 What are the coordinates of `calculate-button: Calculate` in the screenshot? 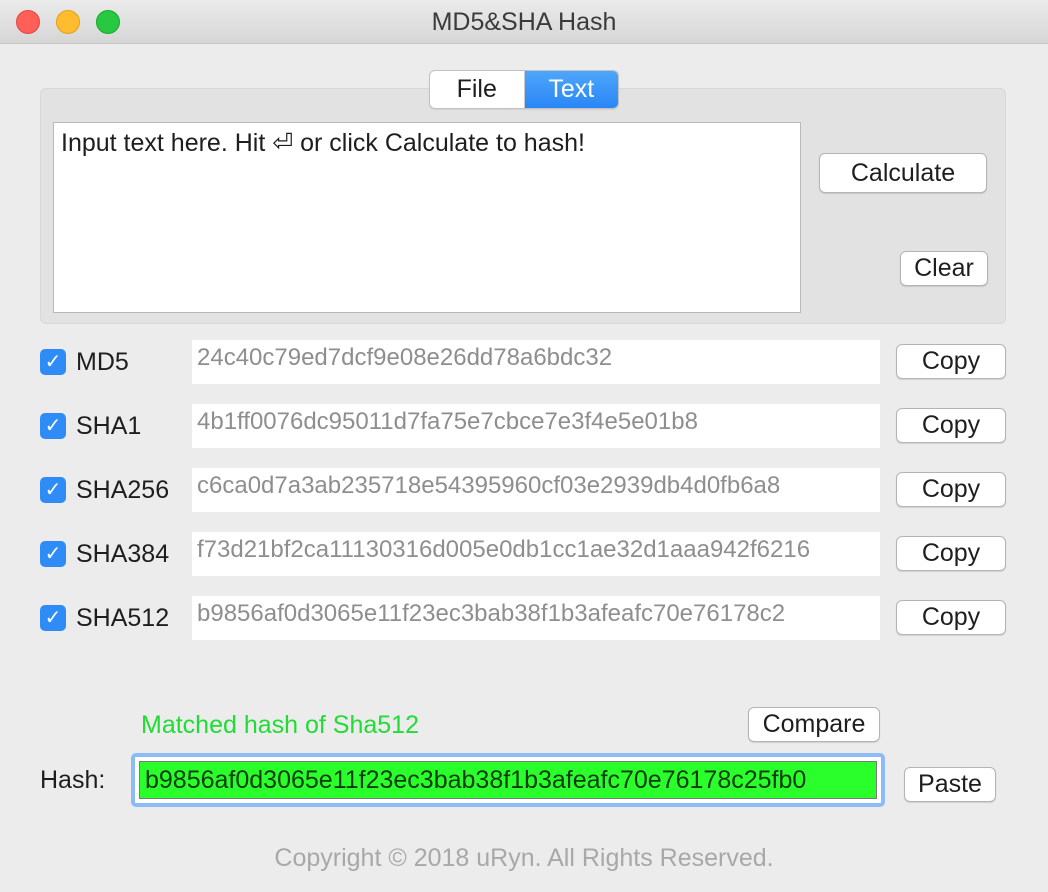 It's located at (903, 173).